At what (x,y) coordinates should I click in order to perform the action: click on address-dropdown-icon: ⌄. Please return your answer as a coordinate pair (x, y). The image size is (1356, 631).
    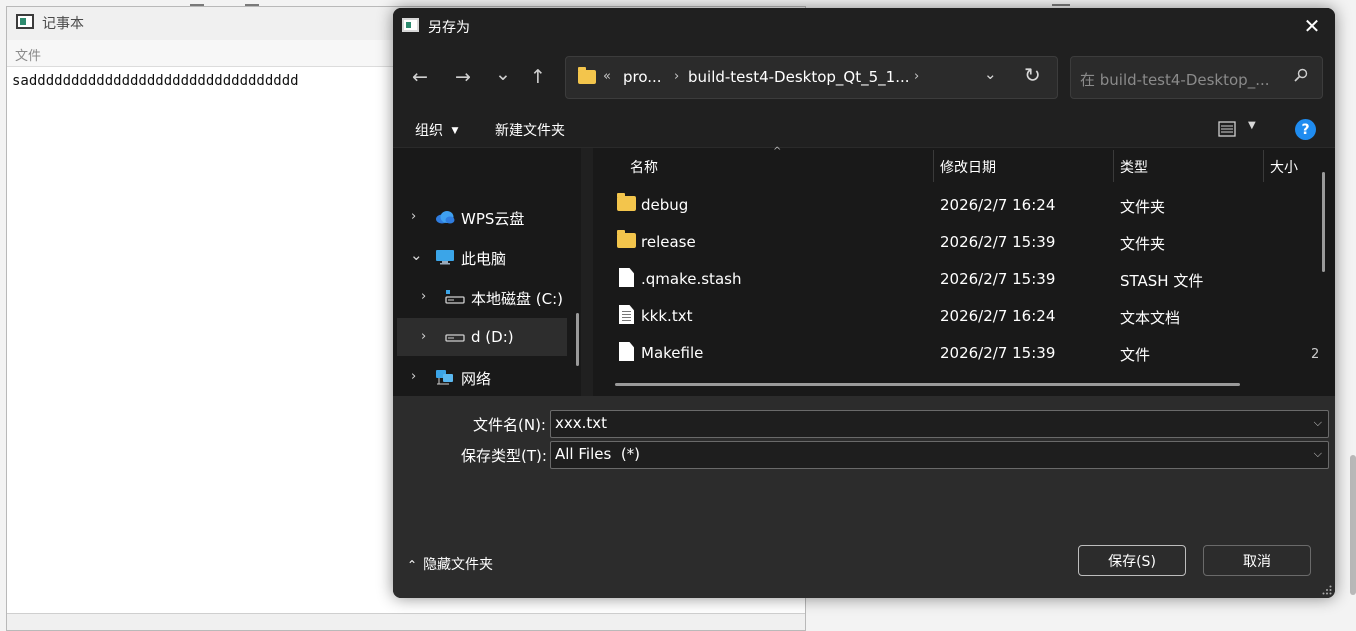
    Looking at the image, I should click on (990, 74).